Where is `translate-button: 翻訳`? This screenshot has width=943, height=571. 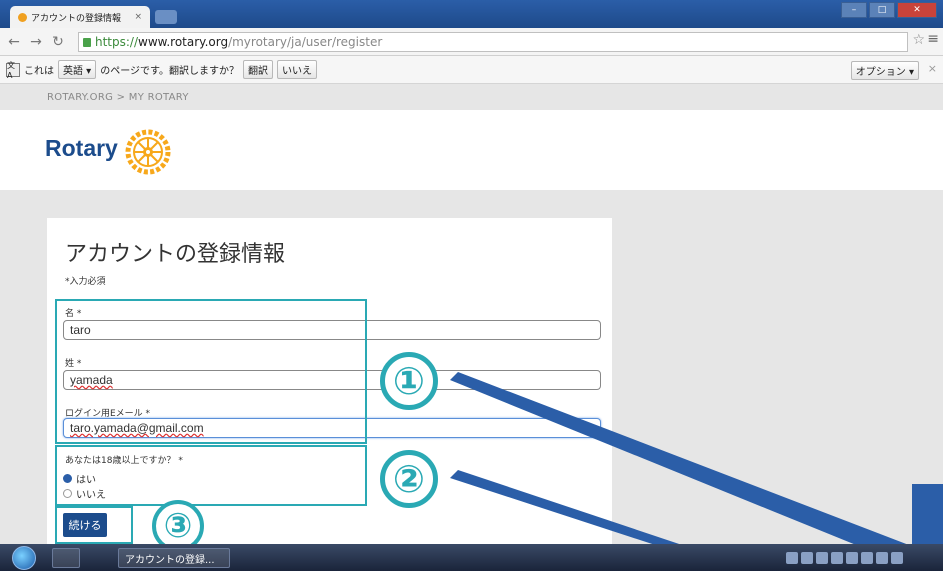 translate-button: 翻訳 is located at coordinates (258, 69).